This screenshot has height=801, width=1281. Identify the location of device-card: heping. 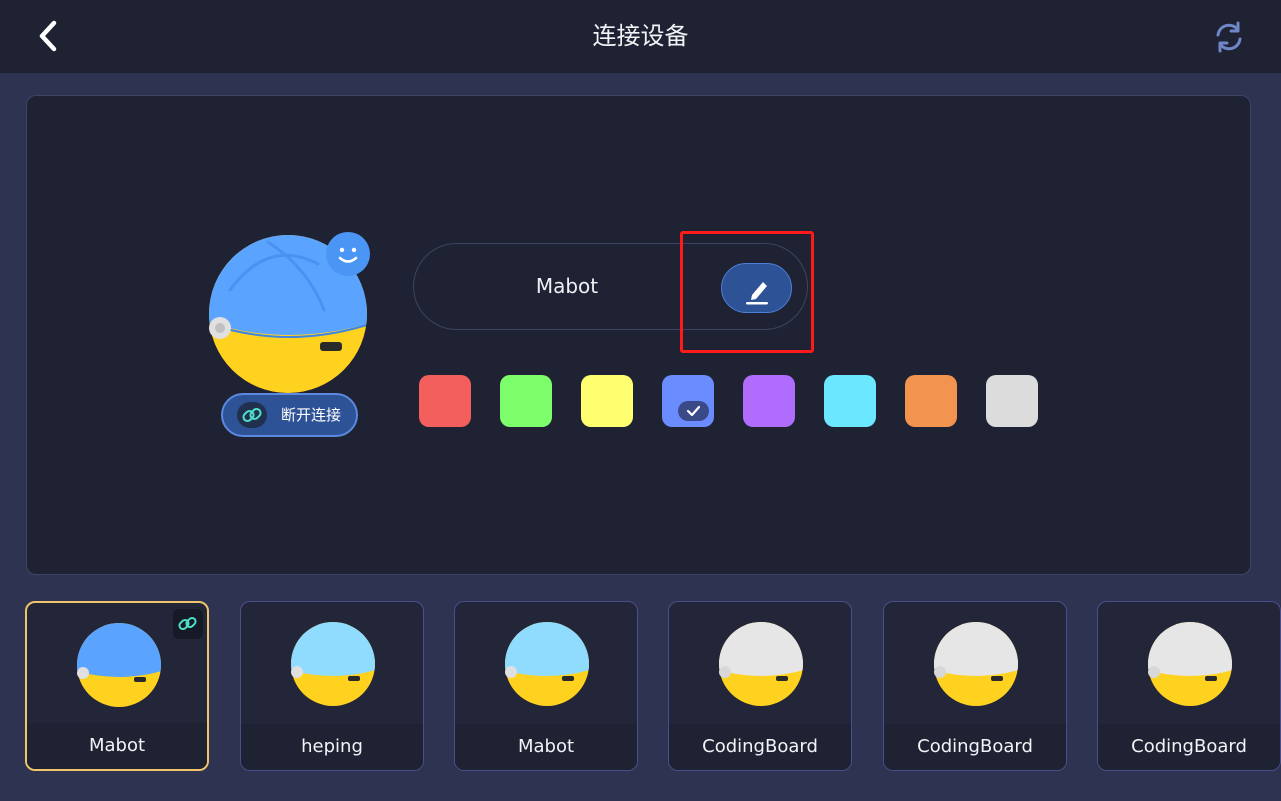
(332, 686).